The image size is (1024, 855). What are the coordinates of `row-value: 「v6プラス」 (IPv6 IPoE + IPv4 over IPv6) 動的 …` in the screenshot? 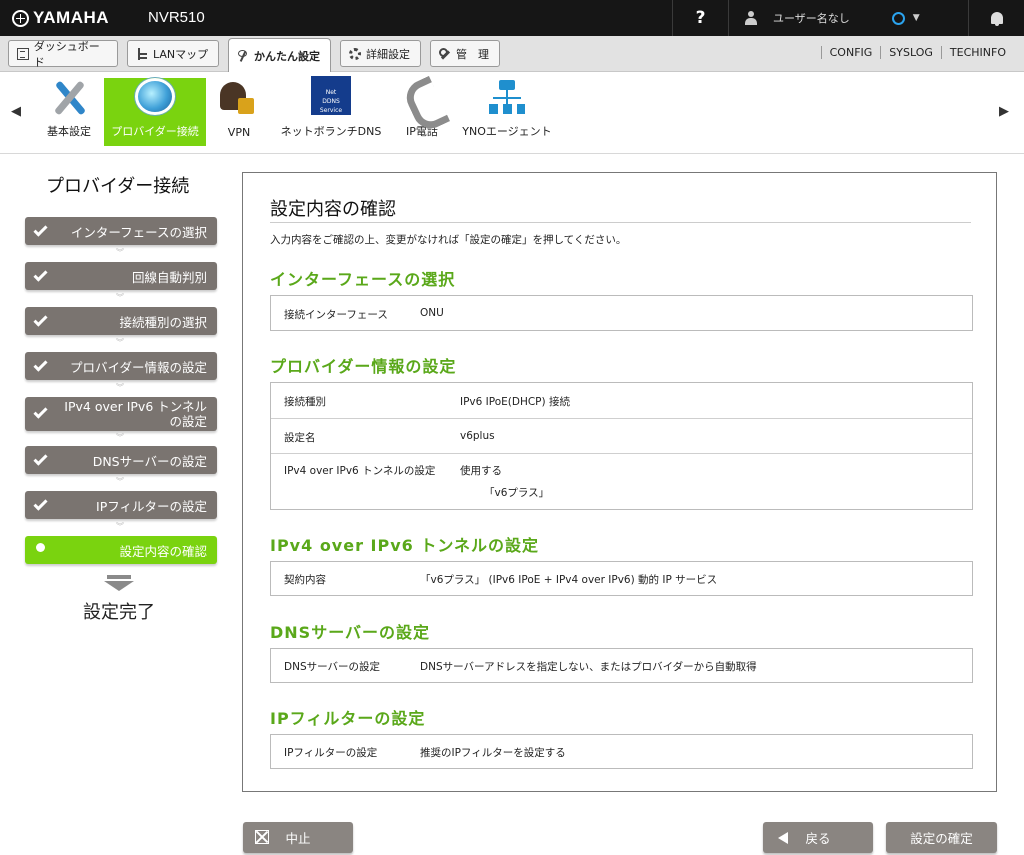 It's located at (569, 580).